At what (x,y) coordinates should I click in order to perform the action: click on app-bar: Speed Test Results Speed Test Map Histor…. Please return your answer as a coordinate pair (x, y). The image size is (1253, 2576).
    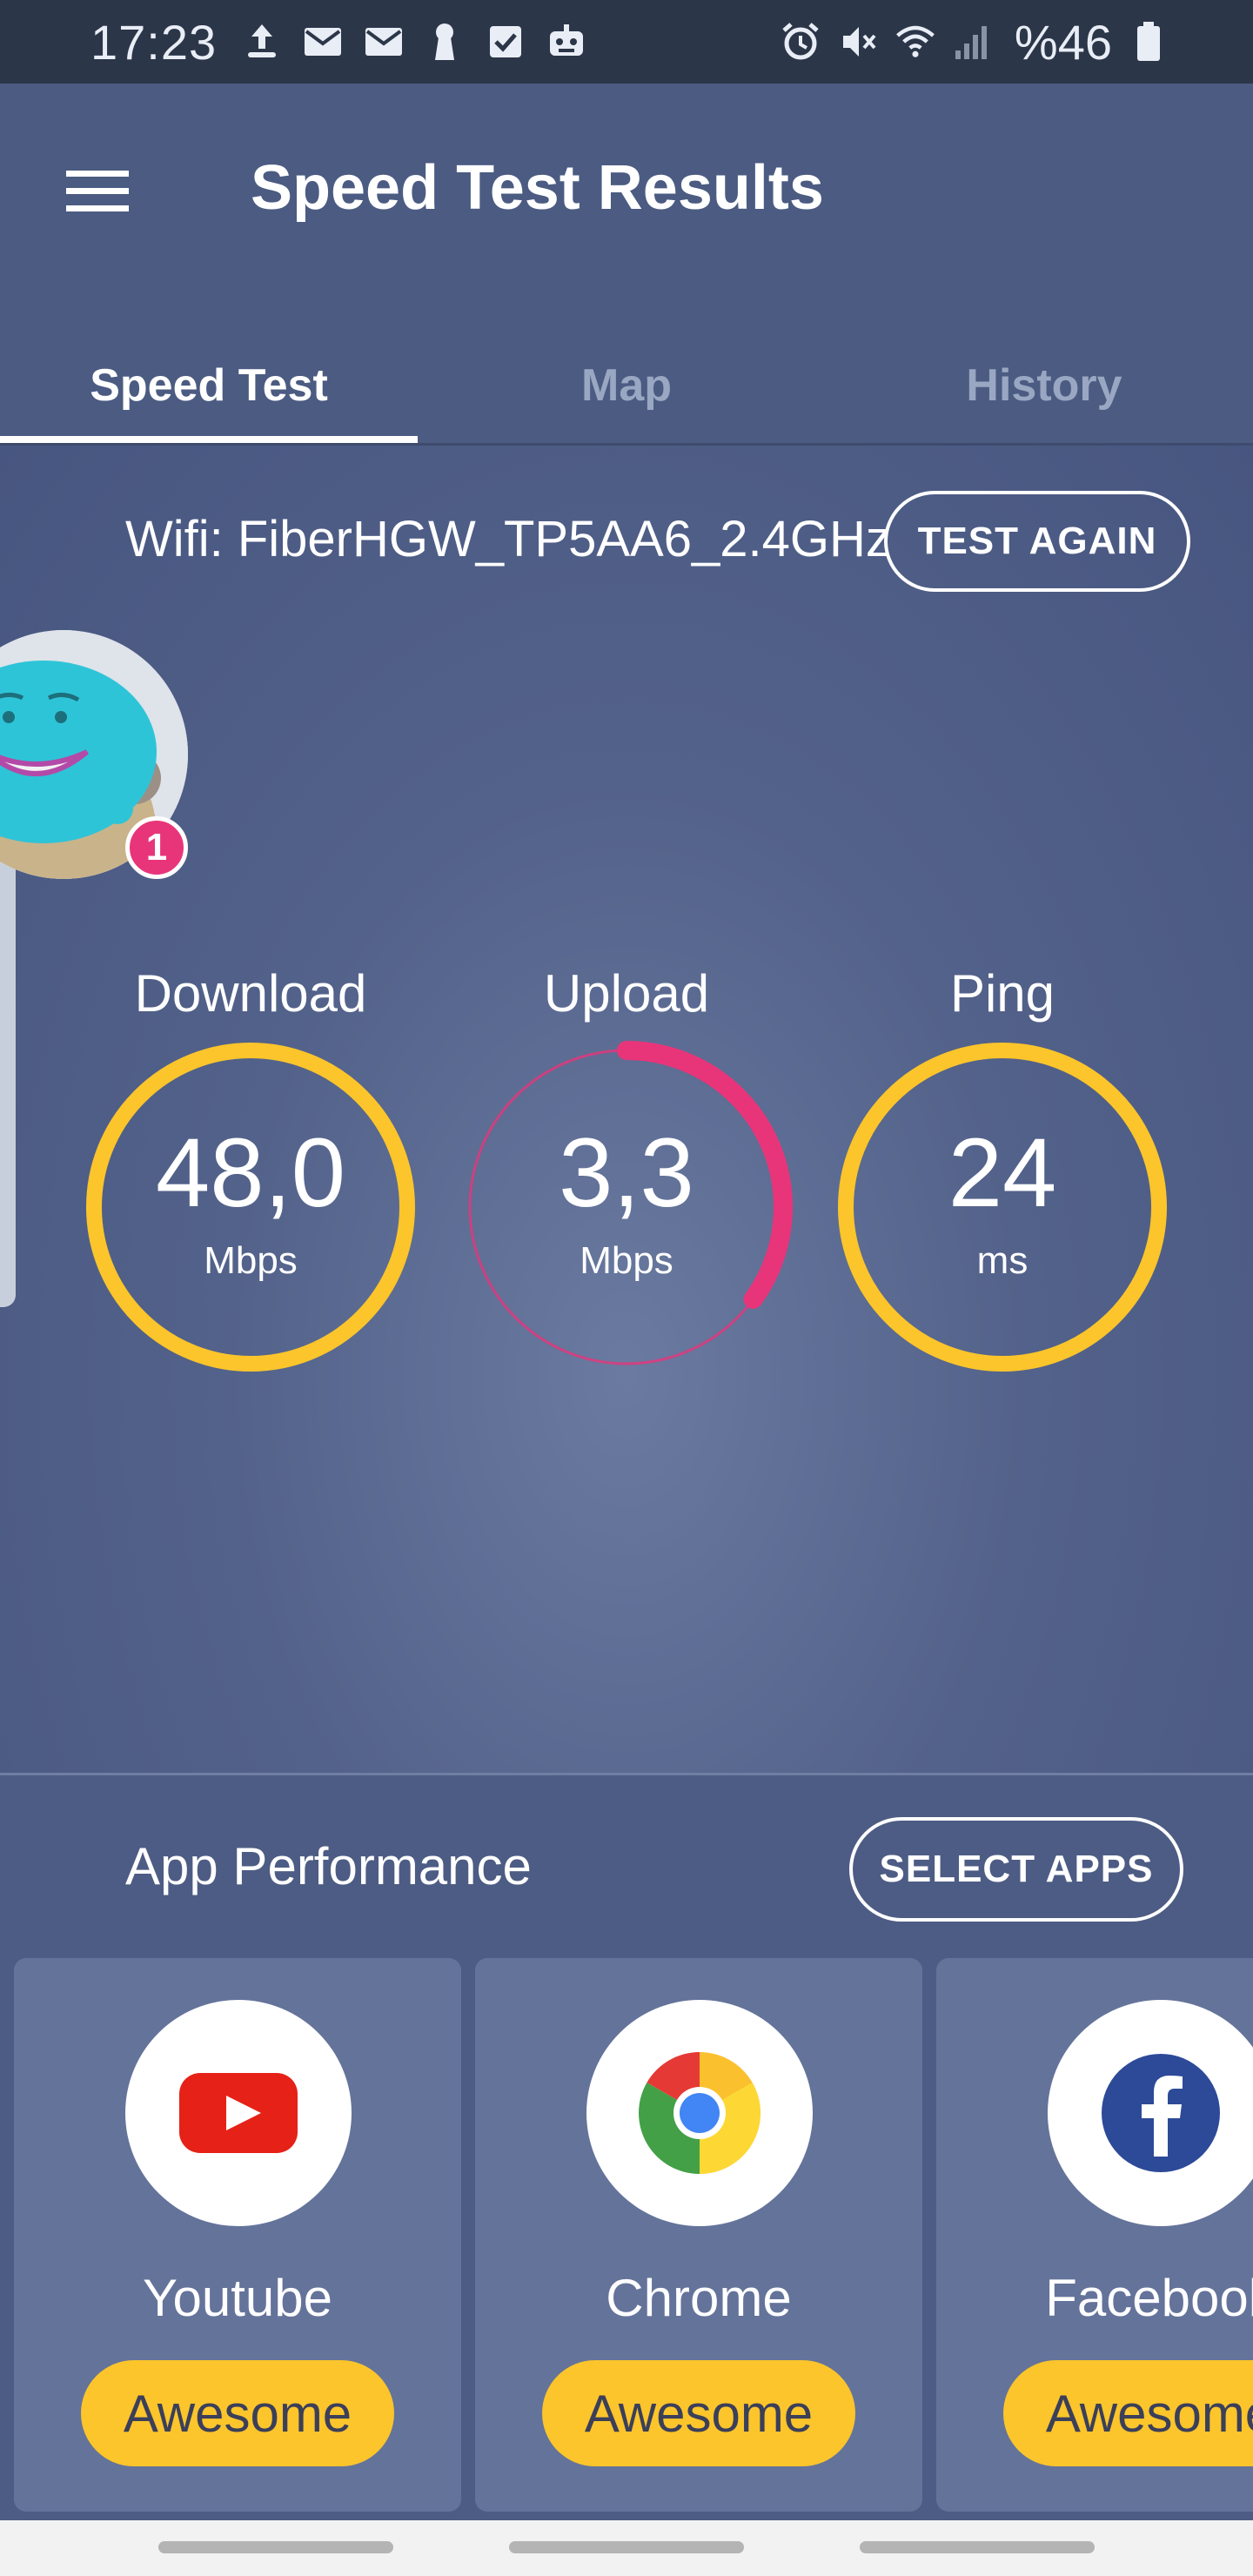
    Looking at the image, I should click on (626, 265).